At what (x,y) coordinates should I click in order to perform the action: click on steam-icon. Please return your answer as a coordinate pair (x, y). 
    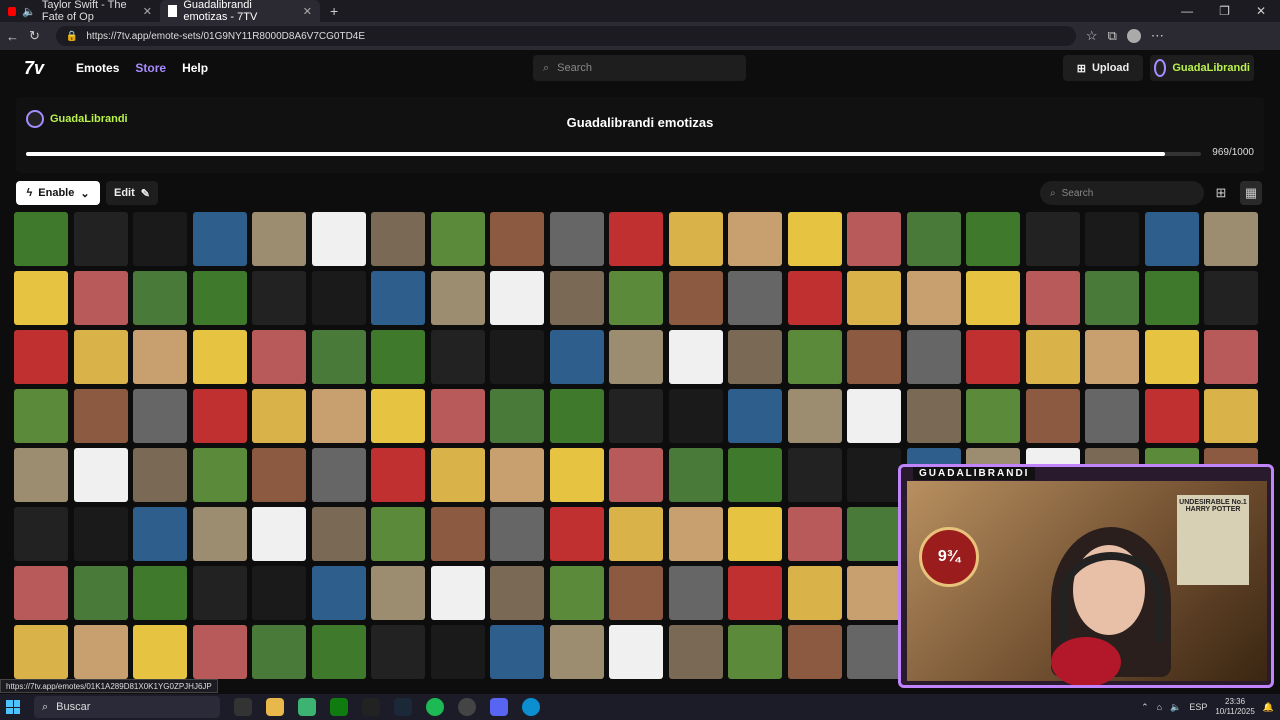
    Looking at the image, I should click on (403, 707).